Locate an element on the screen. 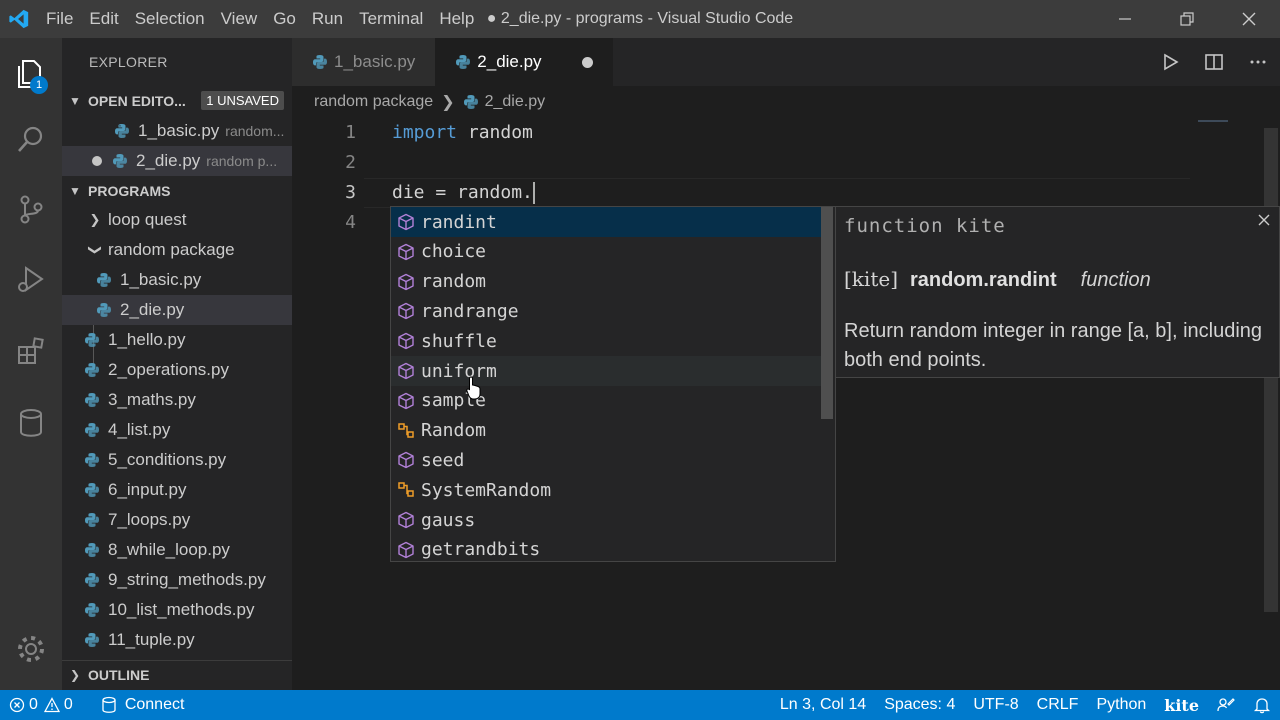 The width and height of the screenshot is (1280, 720). suggestion-item: seed is located at coordinates (606, 460).